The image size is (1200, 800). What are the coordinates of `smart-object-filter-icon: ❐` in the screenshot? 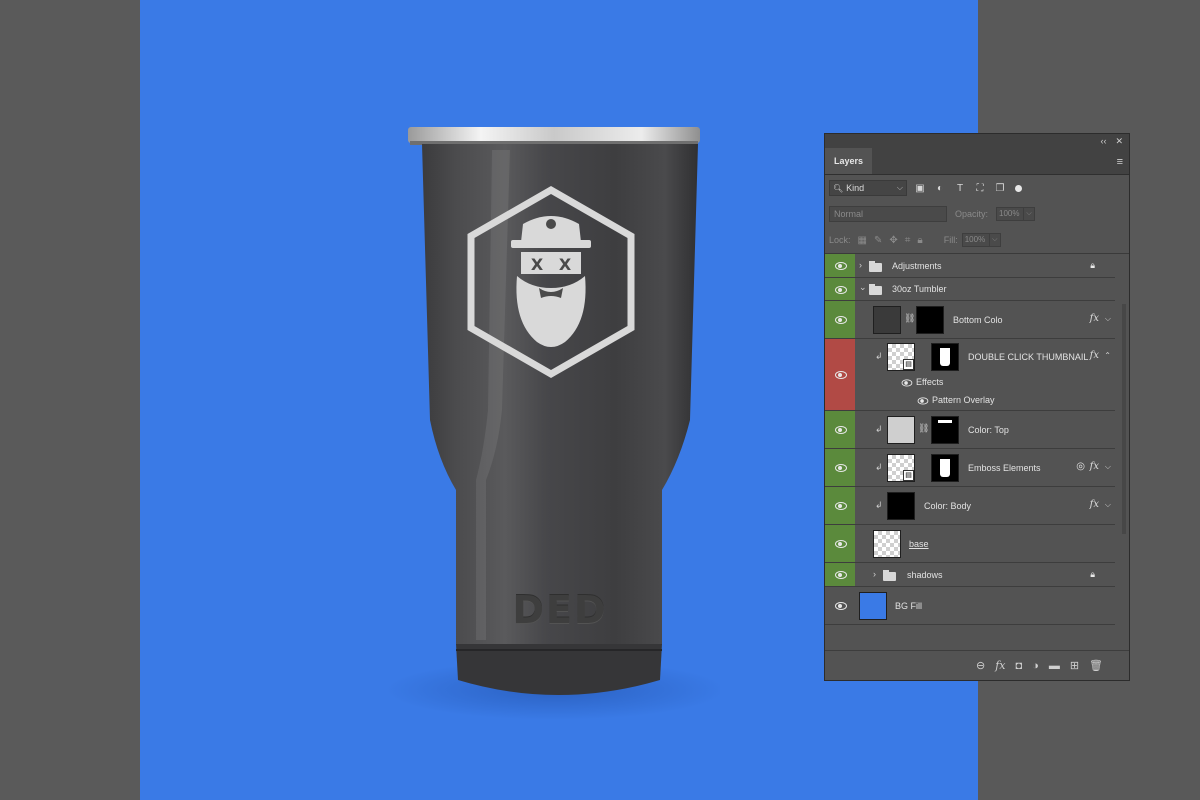 It's located at (1000, 188).